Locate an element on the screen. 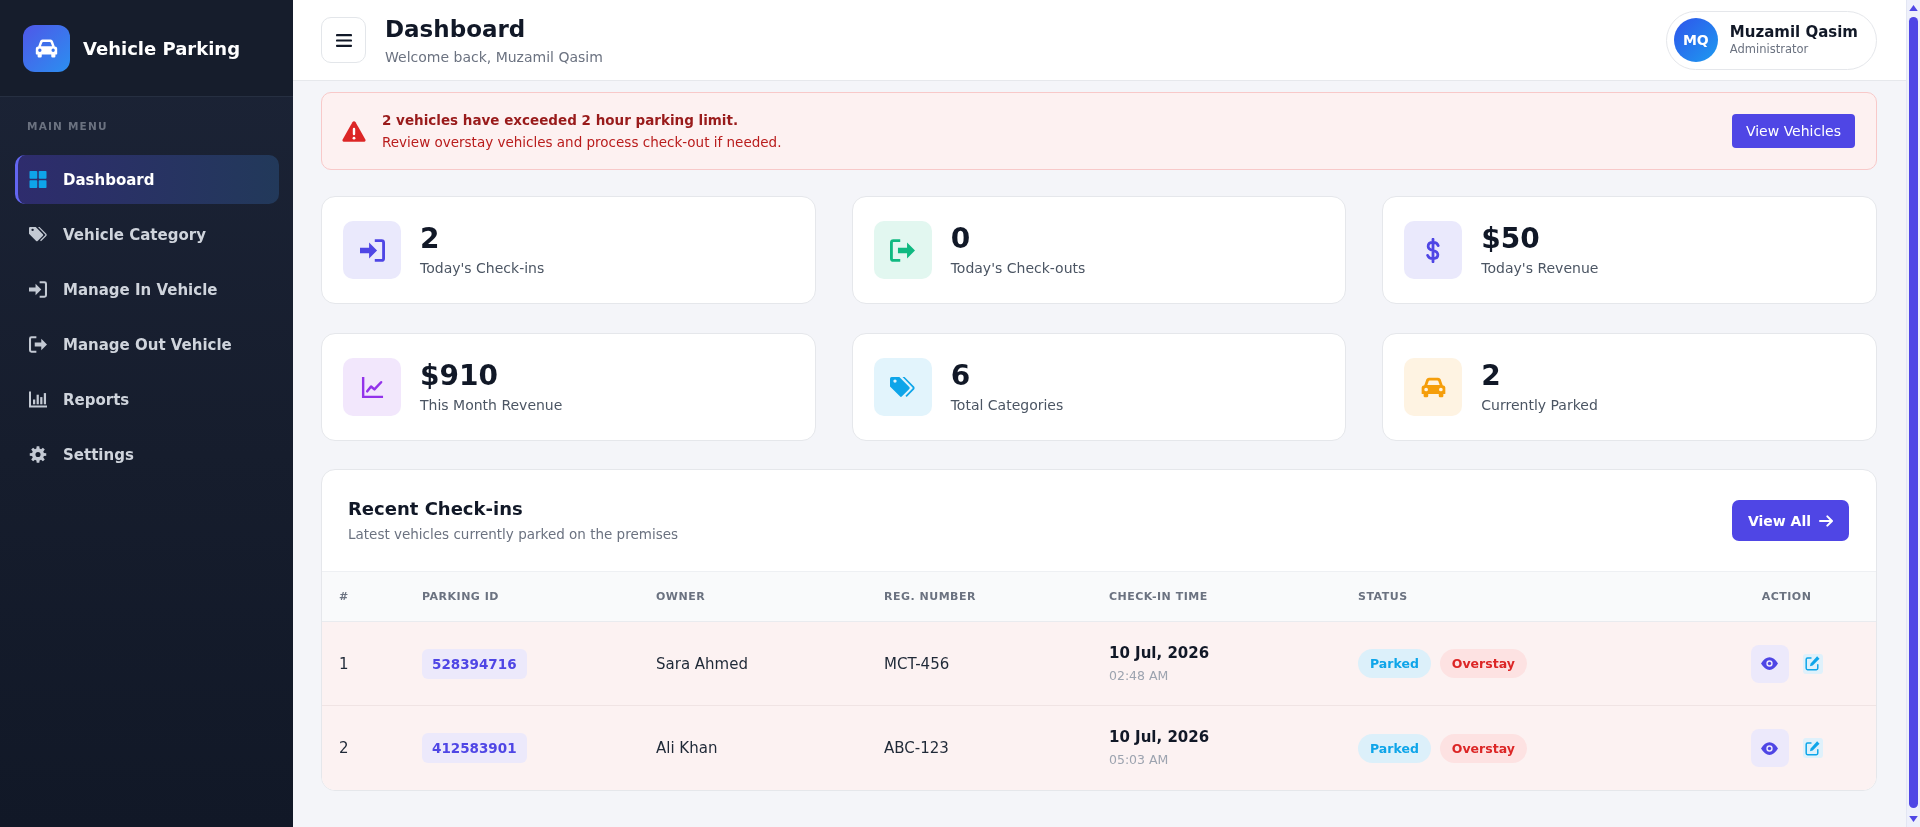 Image resolution: width=1920 pixels, height=827 pixels. trend-chart-icon is located at coordinates (372, 387).